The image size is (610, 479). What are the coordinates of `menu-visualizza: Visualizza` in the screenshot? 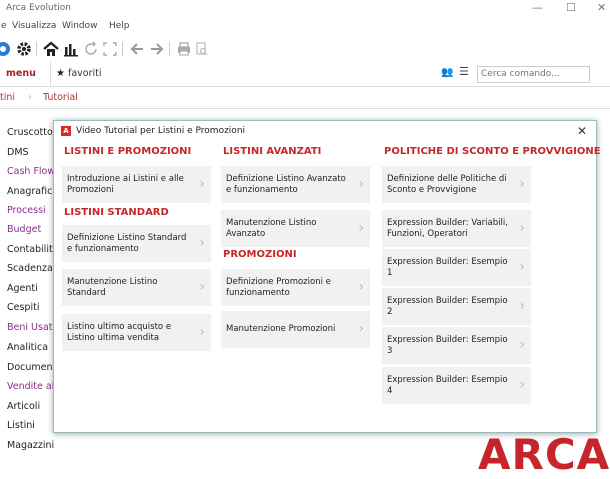 It's located at (34, 26).